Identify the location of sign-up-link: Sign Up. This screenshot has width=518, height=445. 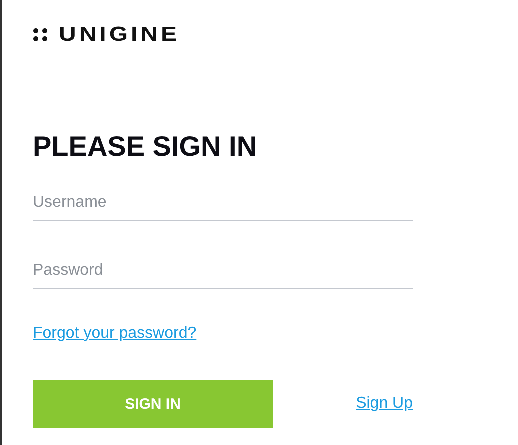
(384, 404).